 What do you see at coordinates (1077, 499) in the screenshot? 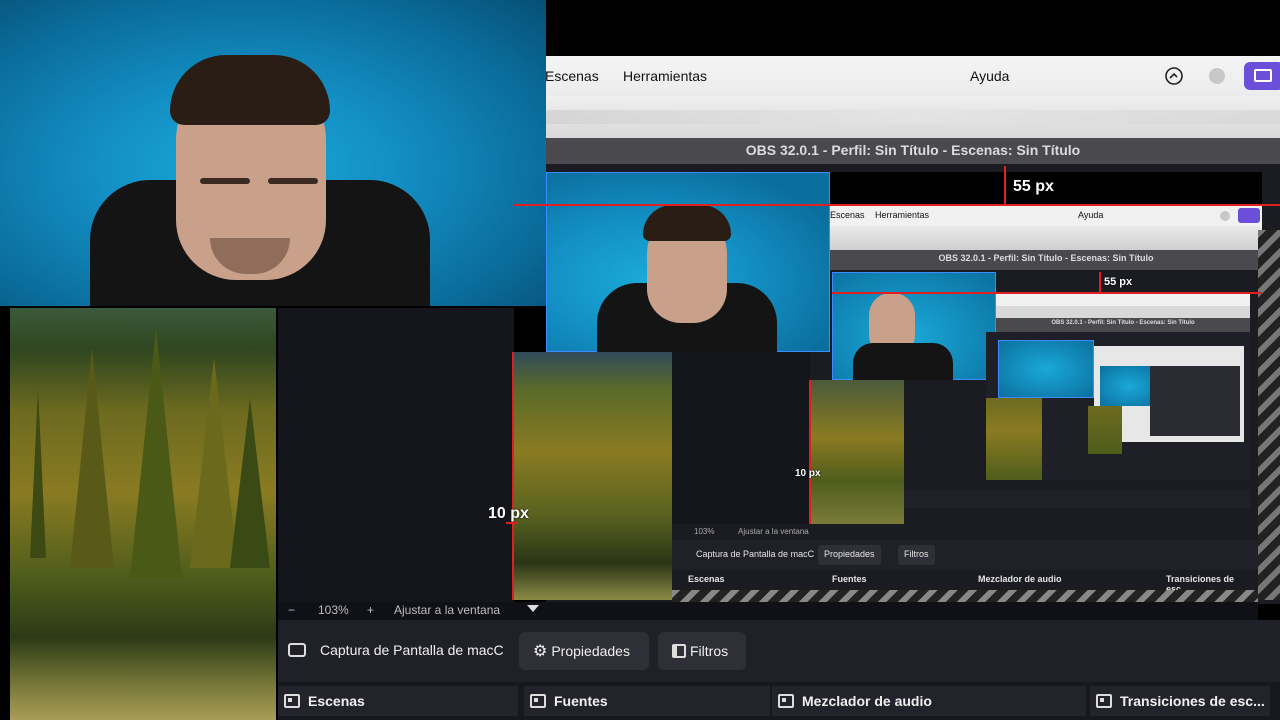
I see `nested3-source-bar` at bounding box center [1077, 499].